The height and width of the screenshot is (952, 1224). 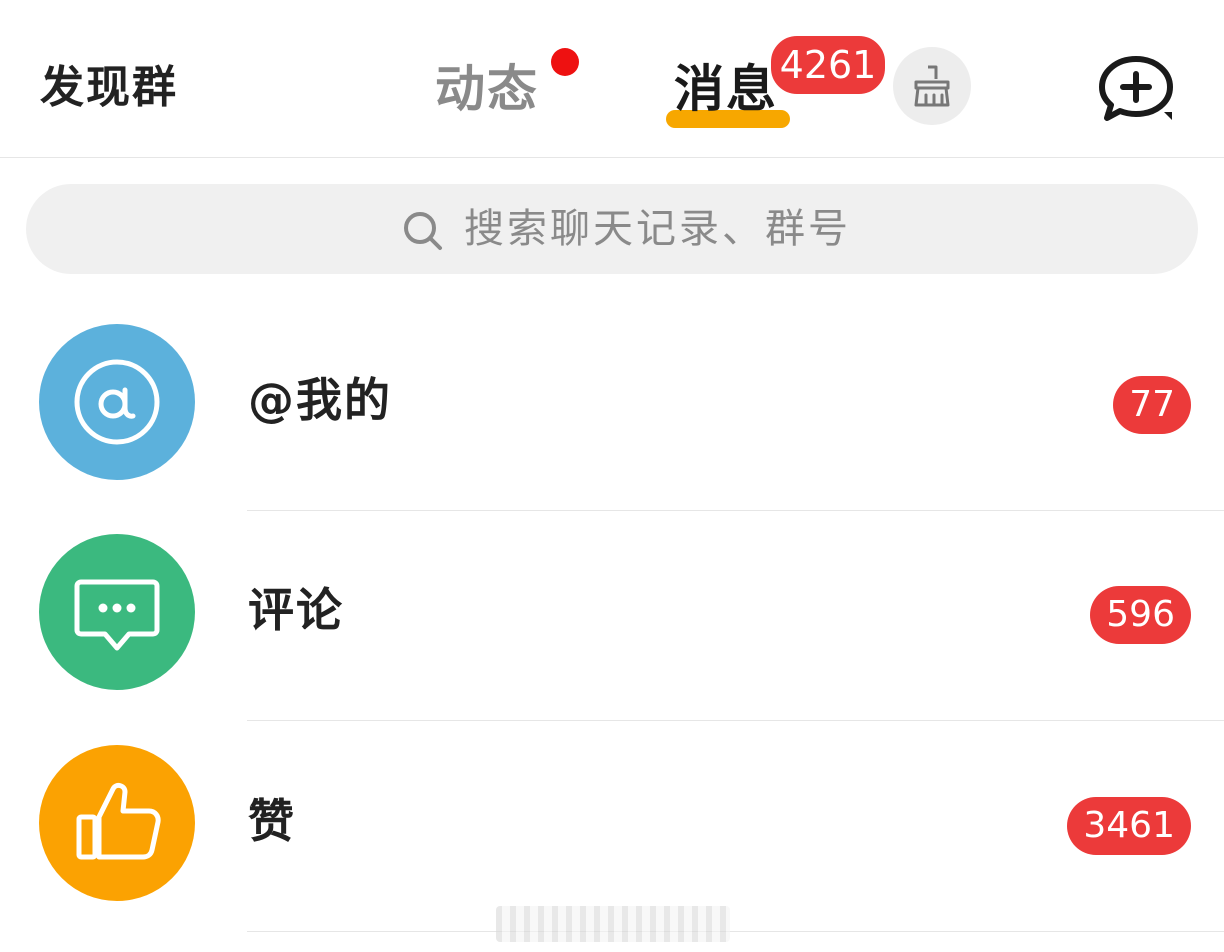 I want to click on at-icon, so click(x=117, y=402).